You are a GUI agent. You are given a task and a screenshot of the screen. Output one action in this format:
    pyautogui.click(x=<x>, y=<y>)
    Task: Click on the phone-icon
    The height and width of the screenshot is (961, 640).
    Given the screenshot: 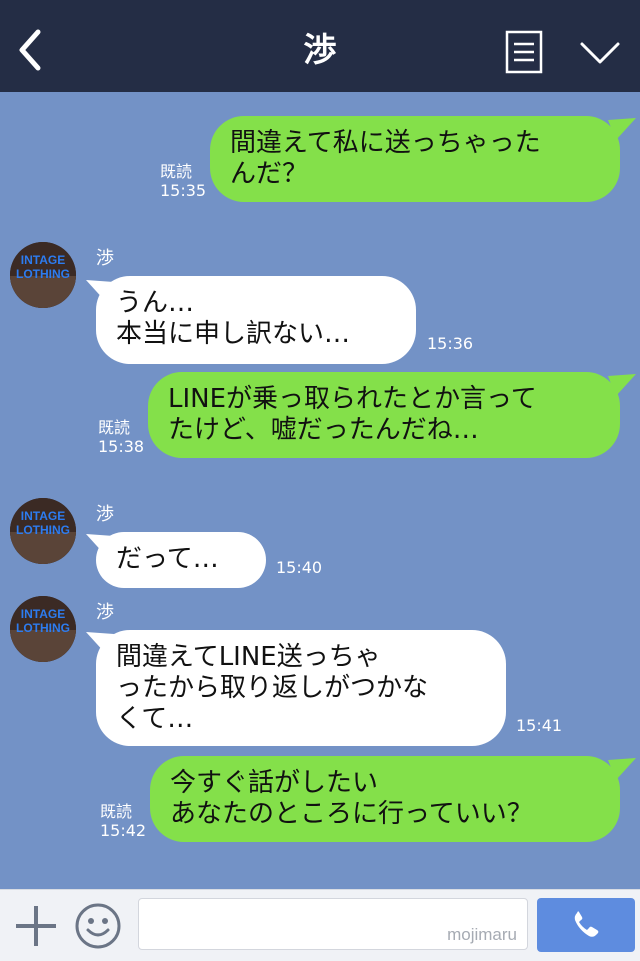 What is the action you would take?
    pyautogui.click(x=586, y=924)
    